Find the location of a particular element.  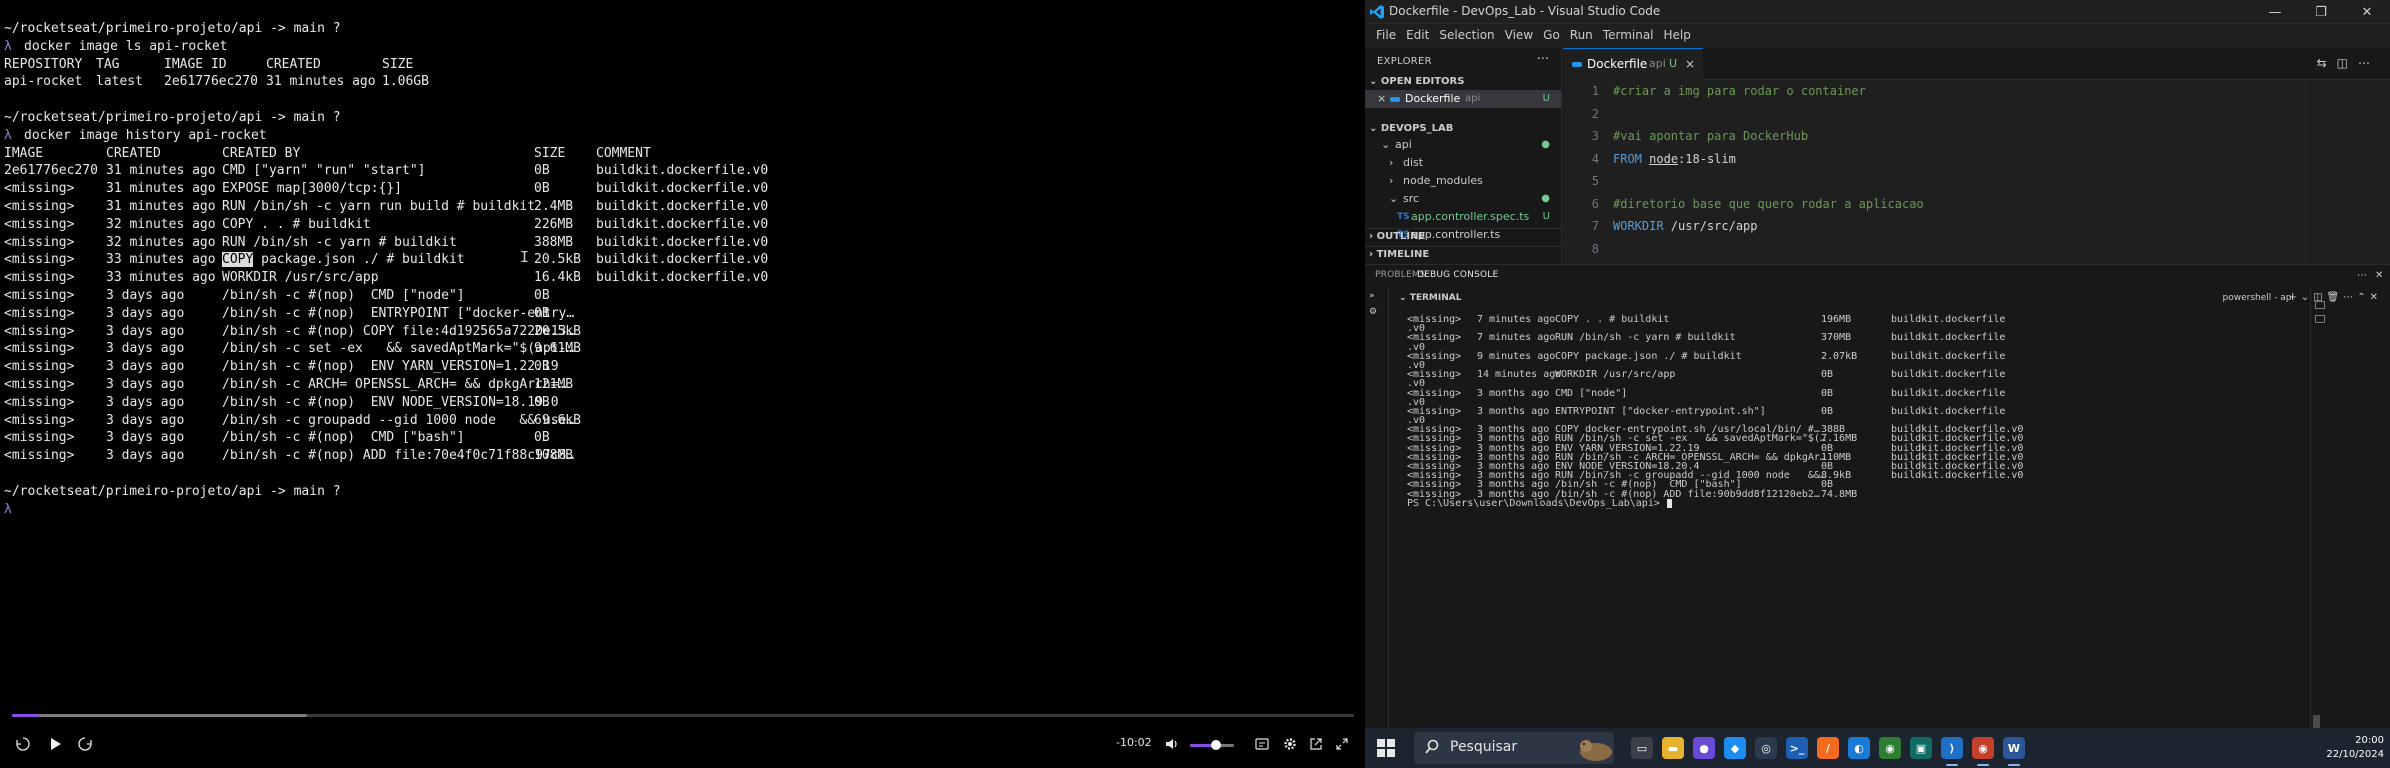

tree-item-dist: › dist is located at coordinates (1463, 163).